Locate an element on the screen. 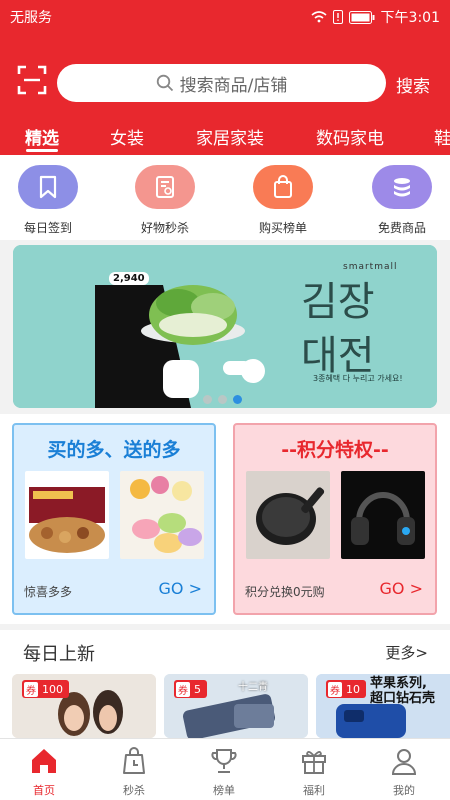 The image size is (450, 800). quick-item-free: 免费商品 is located at coordinates (402, 200).